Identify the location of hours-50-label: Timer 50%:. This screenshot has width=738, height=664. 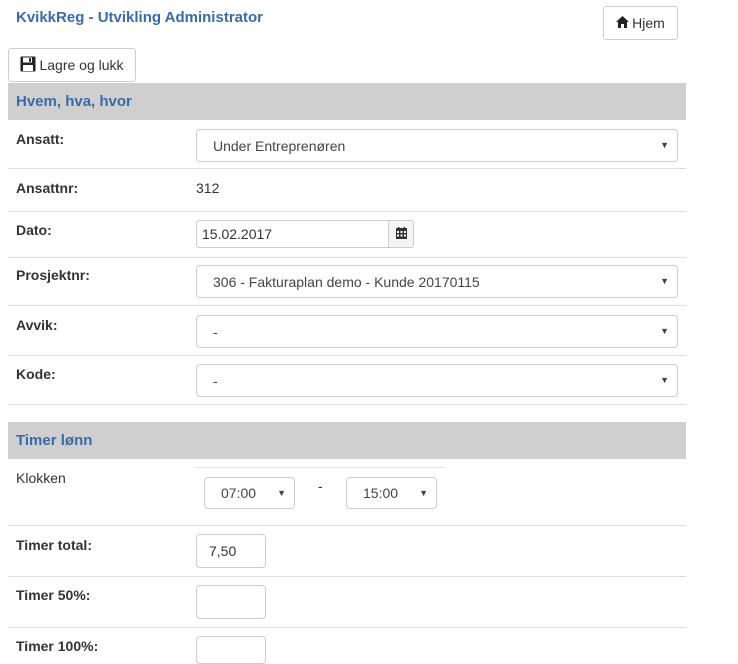
(53, 595).